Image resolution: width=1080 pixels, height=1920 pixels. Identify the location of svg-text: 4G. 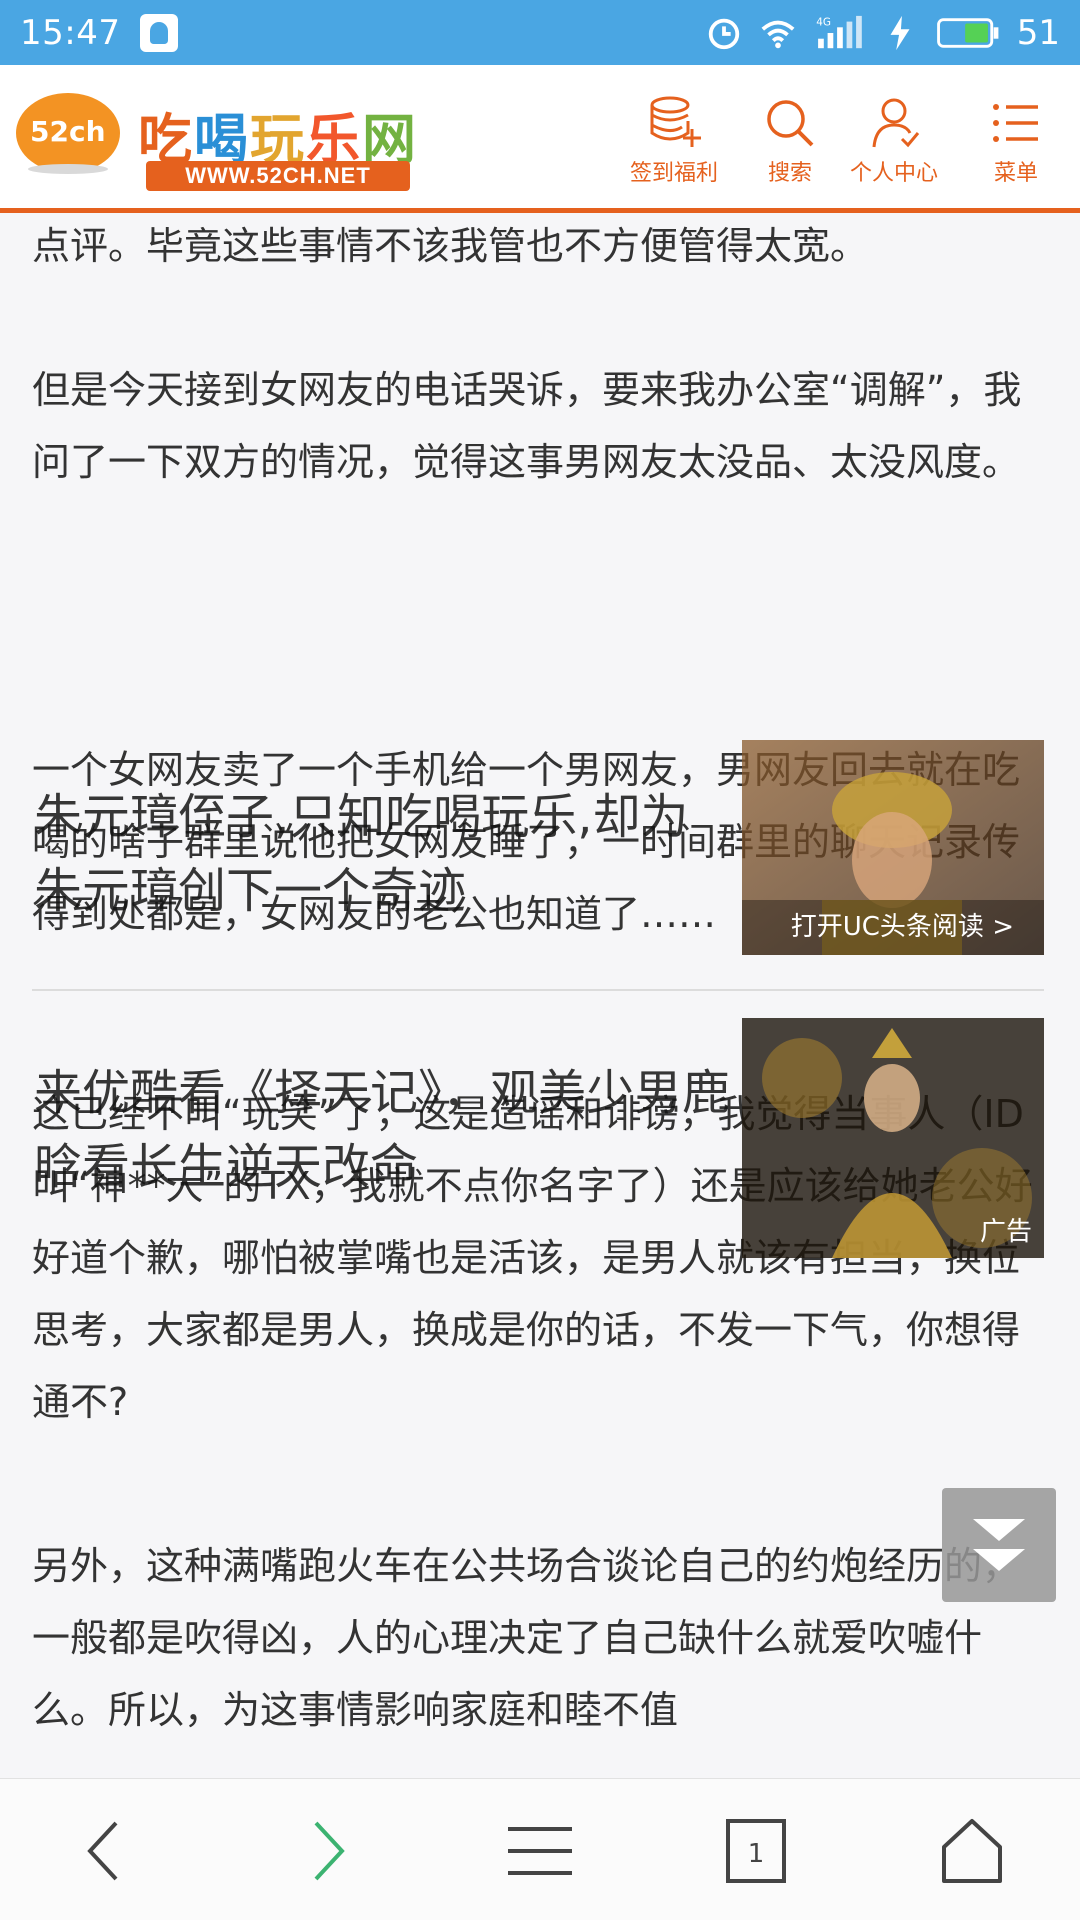
(823, 22).